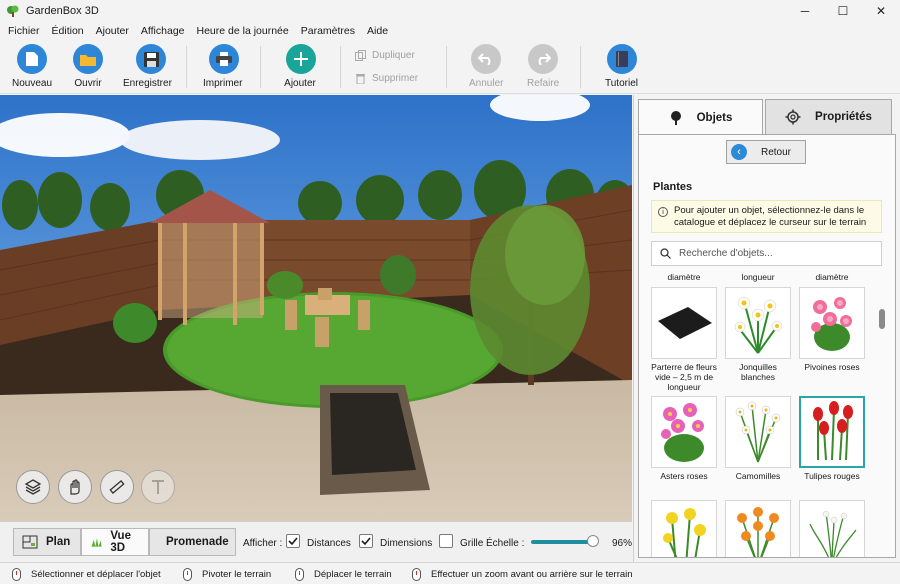 Image resolution: width=900 pixels, height=584 pixels. I want to click on catalog-scrollbar, so click(882, 420).